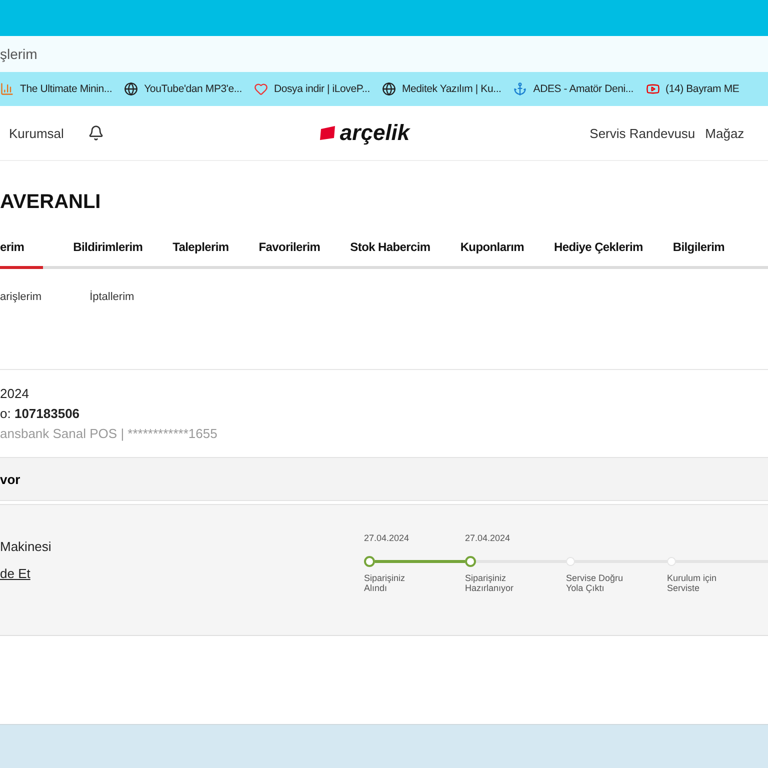  Describe the element at coordinates (7, 89) in the screenshot. I see `bars-icon` at that location.